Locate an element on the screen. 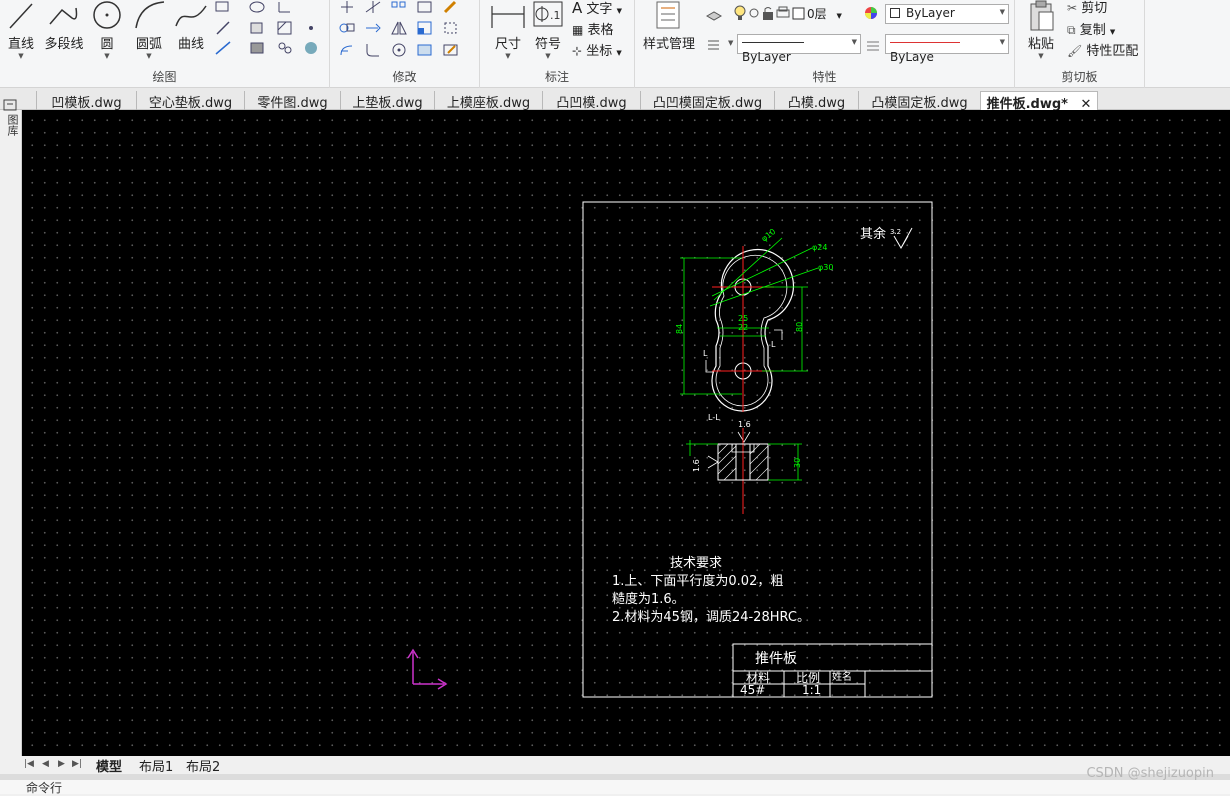 The height and width of the screenshot is (796, 1230). layer-state-icon is located at coordinates (714, 14).